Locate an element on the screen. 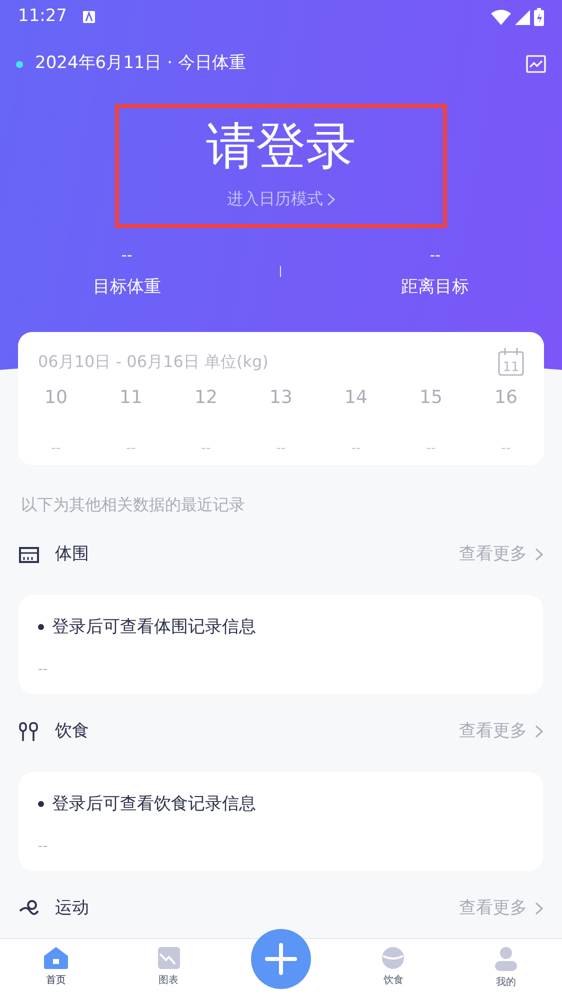  tape-measure-icon is located at coordinates (29, 554).